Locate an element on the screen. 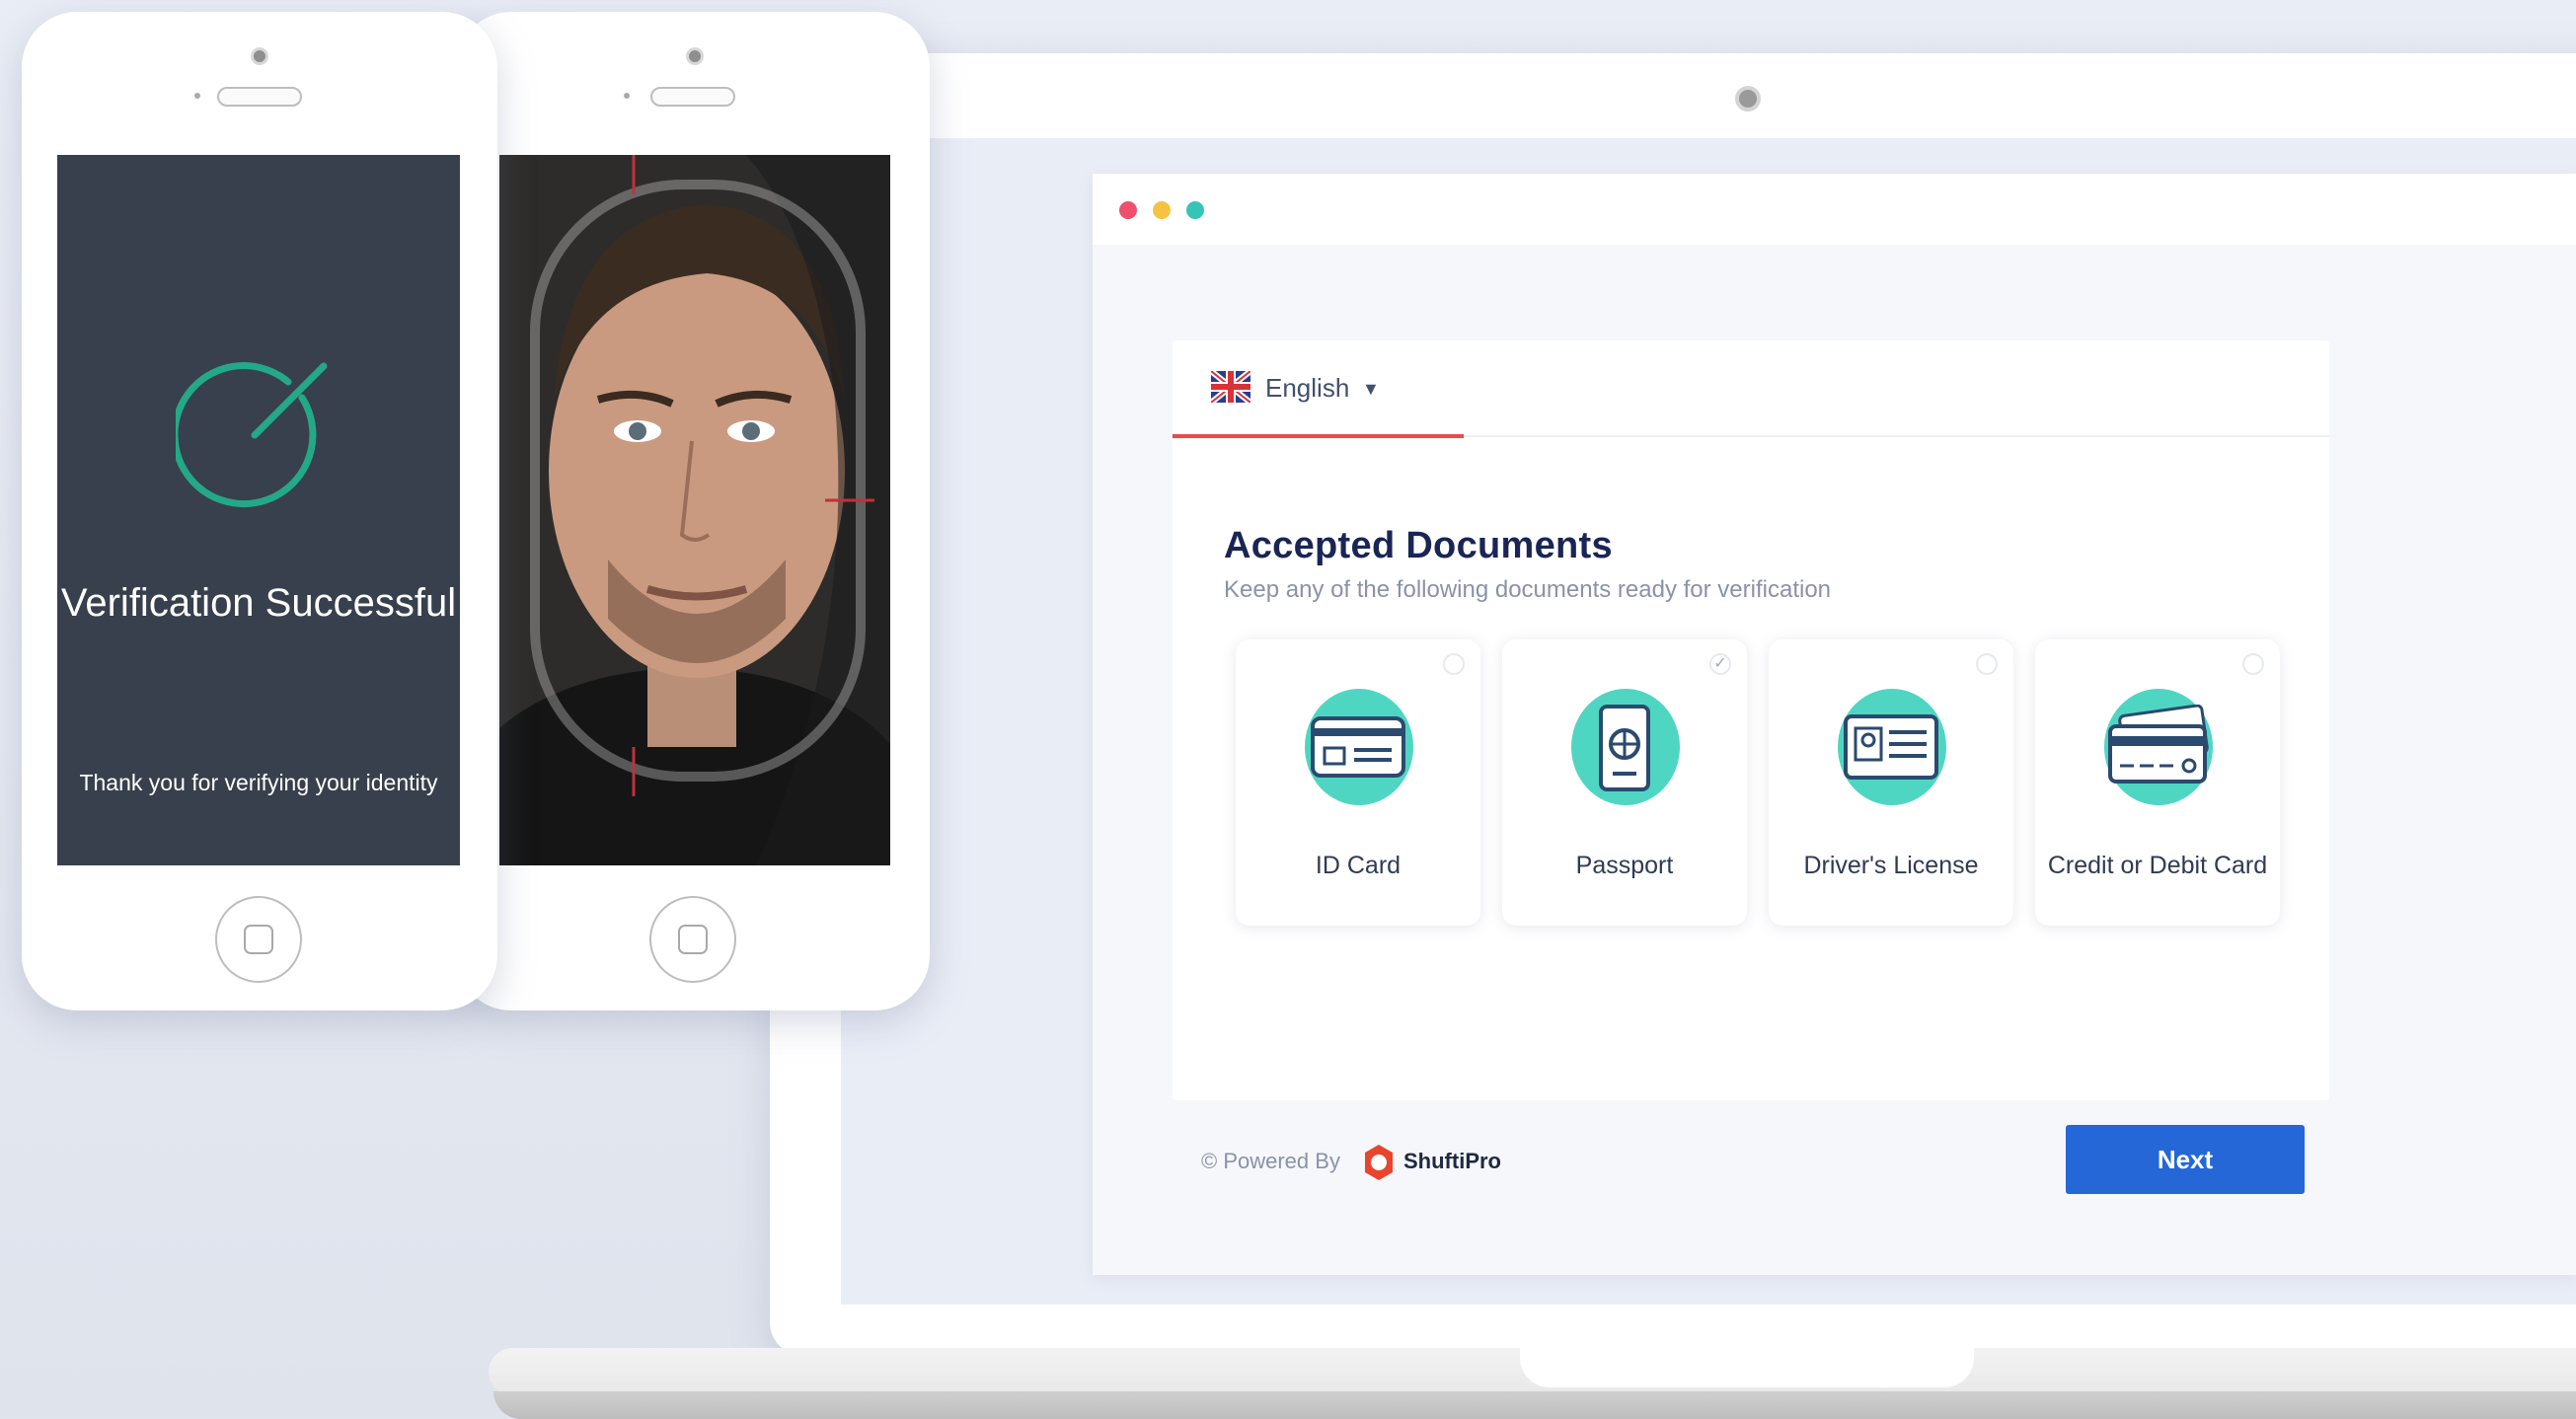  chevron-down-icon: ▼ is located at coordinates (1371, 389).